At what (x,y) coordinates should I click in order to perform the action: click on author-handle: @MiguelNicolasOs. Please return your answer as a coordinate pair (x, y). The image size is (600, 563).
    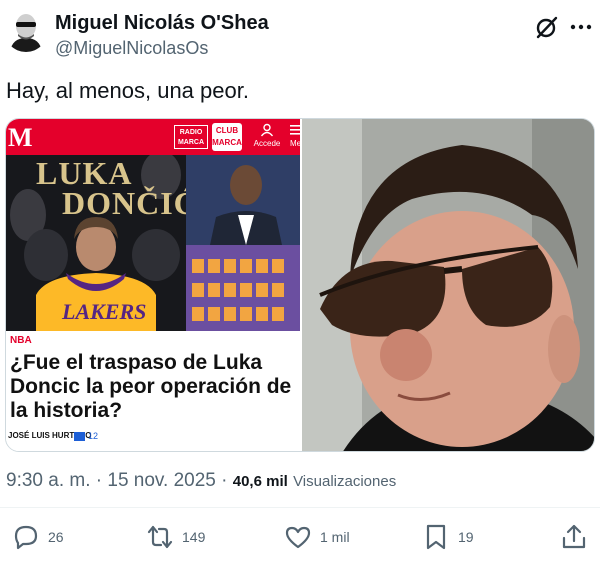
    Looking at the image, I should click on (131, 48).